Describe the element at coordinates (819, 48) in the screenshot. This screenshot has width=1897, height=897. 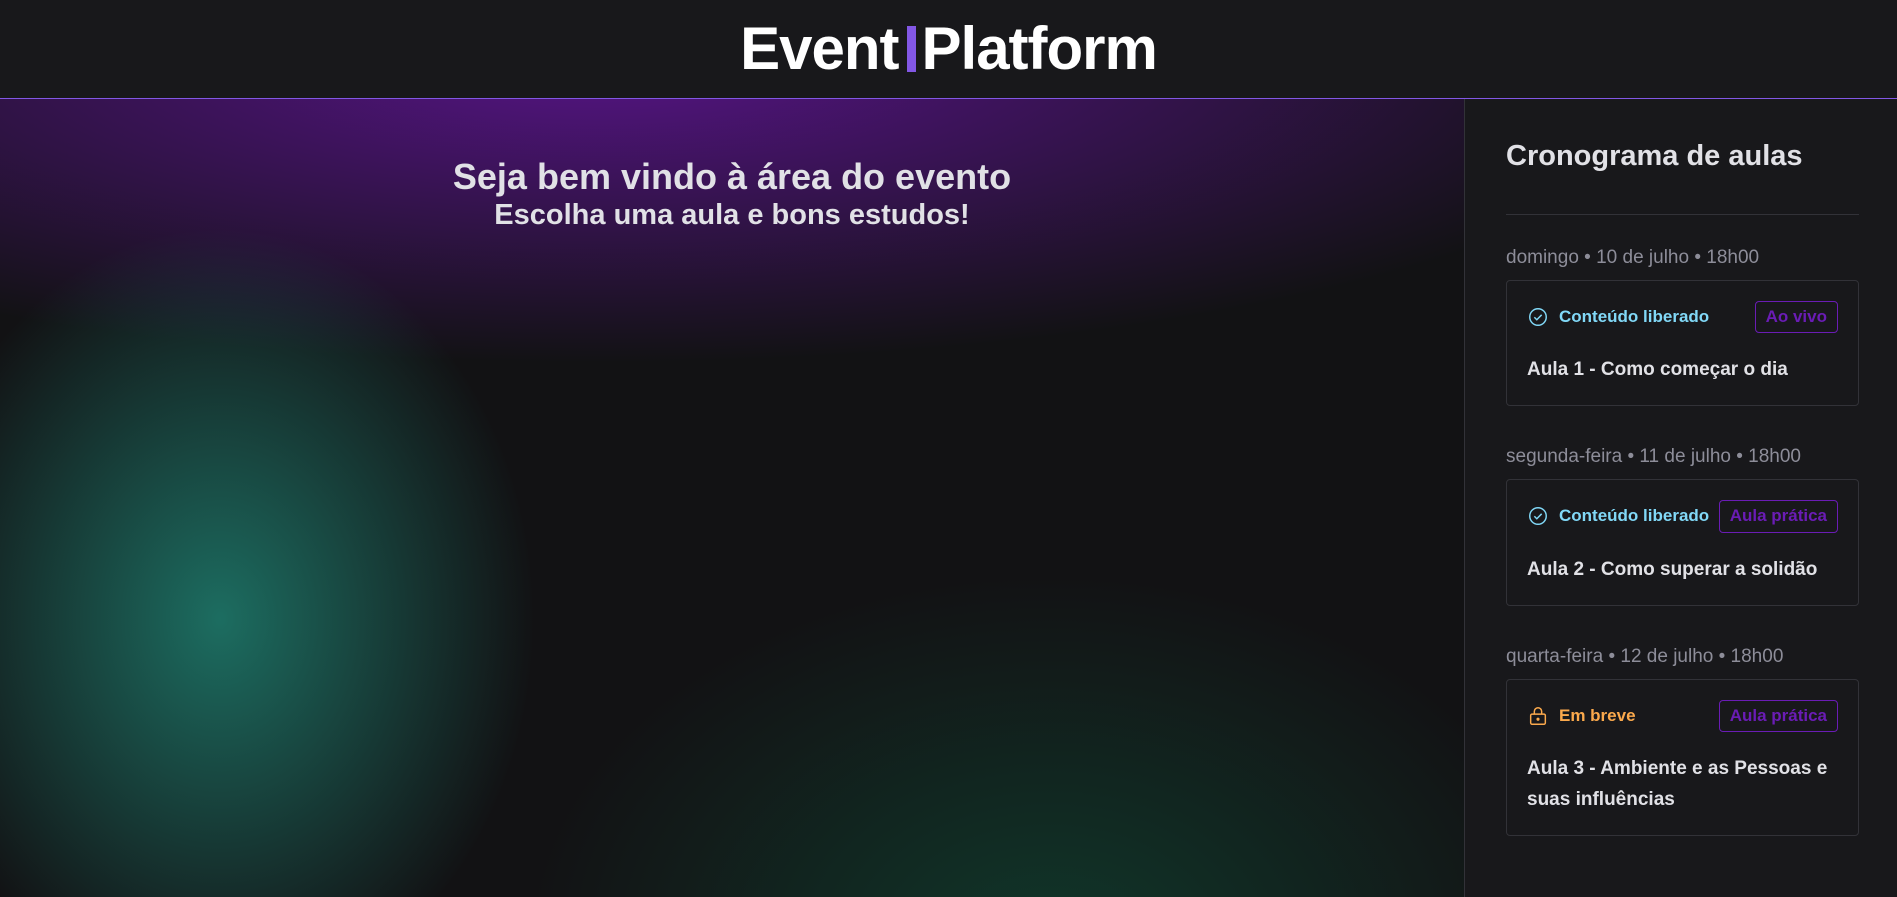
I see `logo-text-event: Event` at that location.